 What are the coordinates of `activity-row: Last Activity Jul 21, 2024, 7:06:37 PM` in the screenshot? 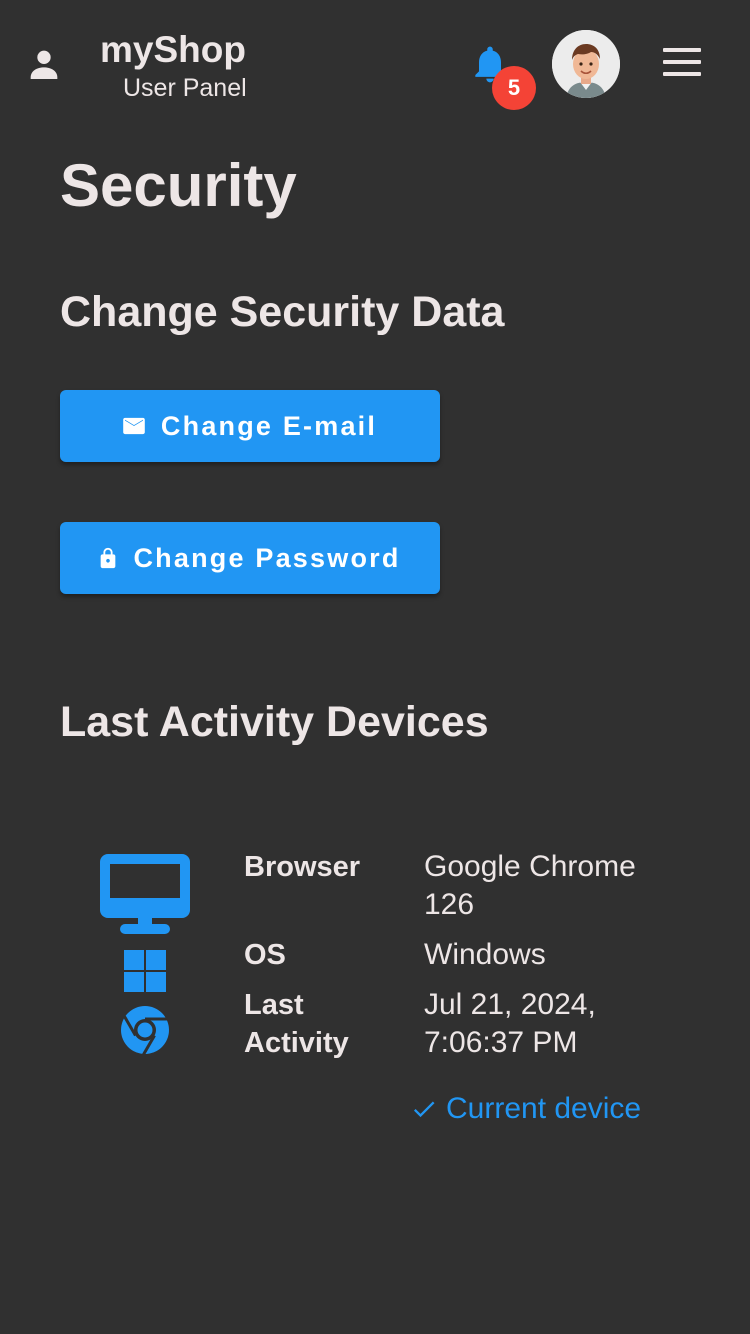 It's located at (454, 1024).